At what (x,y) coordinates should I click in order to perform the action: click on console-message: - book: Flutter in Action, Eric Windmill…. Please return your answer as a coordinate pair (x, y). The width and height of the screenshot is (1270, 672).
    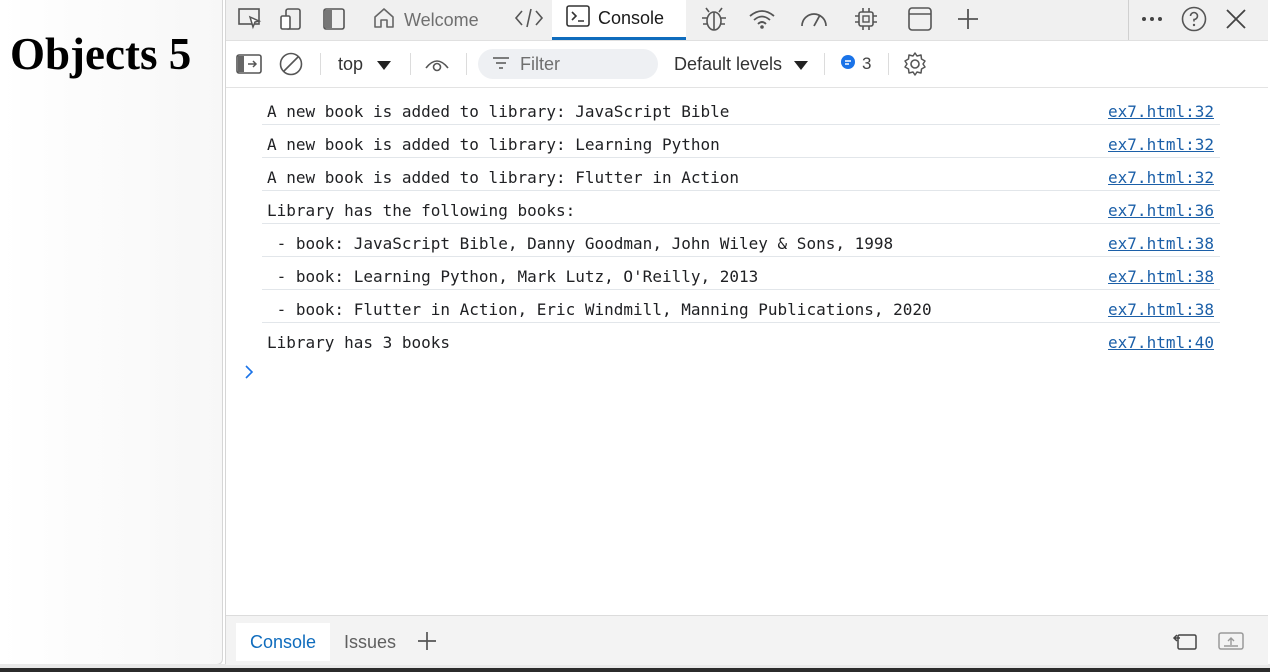
    Looking at the image, I should click on (741, 306).